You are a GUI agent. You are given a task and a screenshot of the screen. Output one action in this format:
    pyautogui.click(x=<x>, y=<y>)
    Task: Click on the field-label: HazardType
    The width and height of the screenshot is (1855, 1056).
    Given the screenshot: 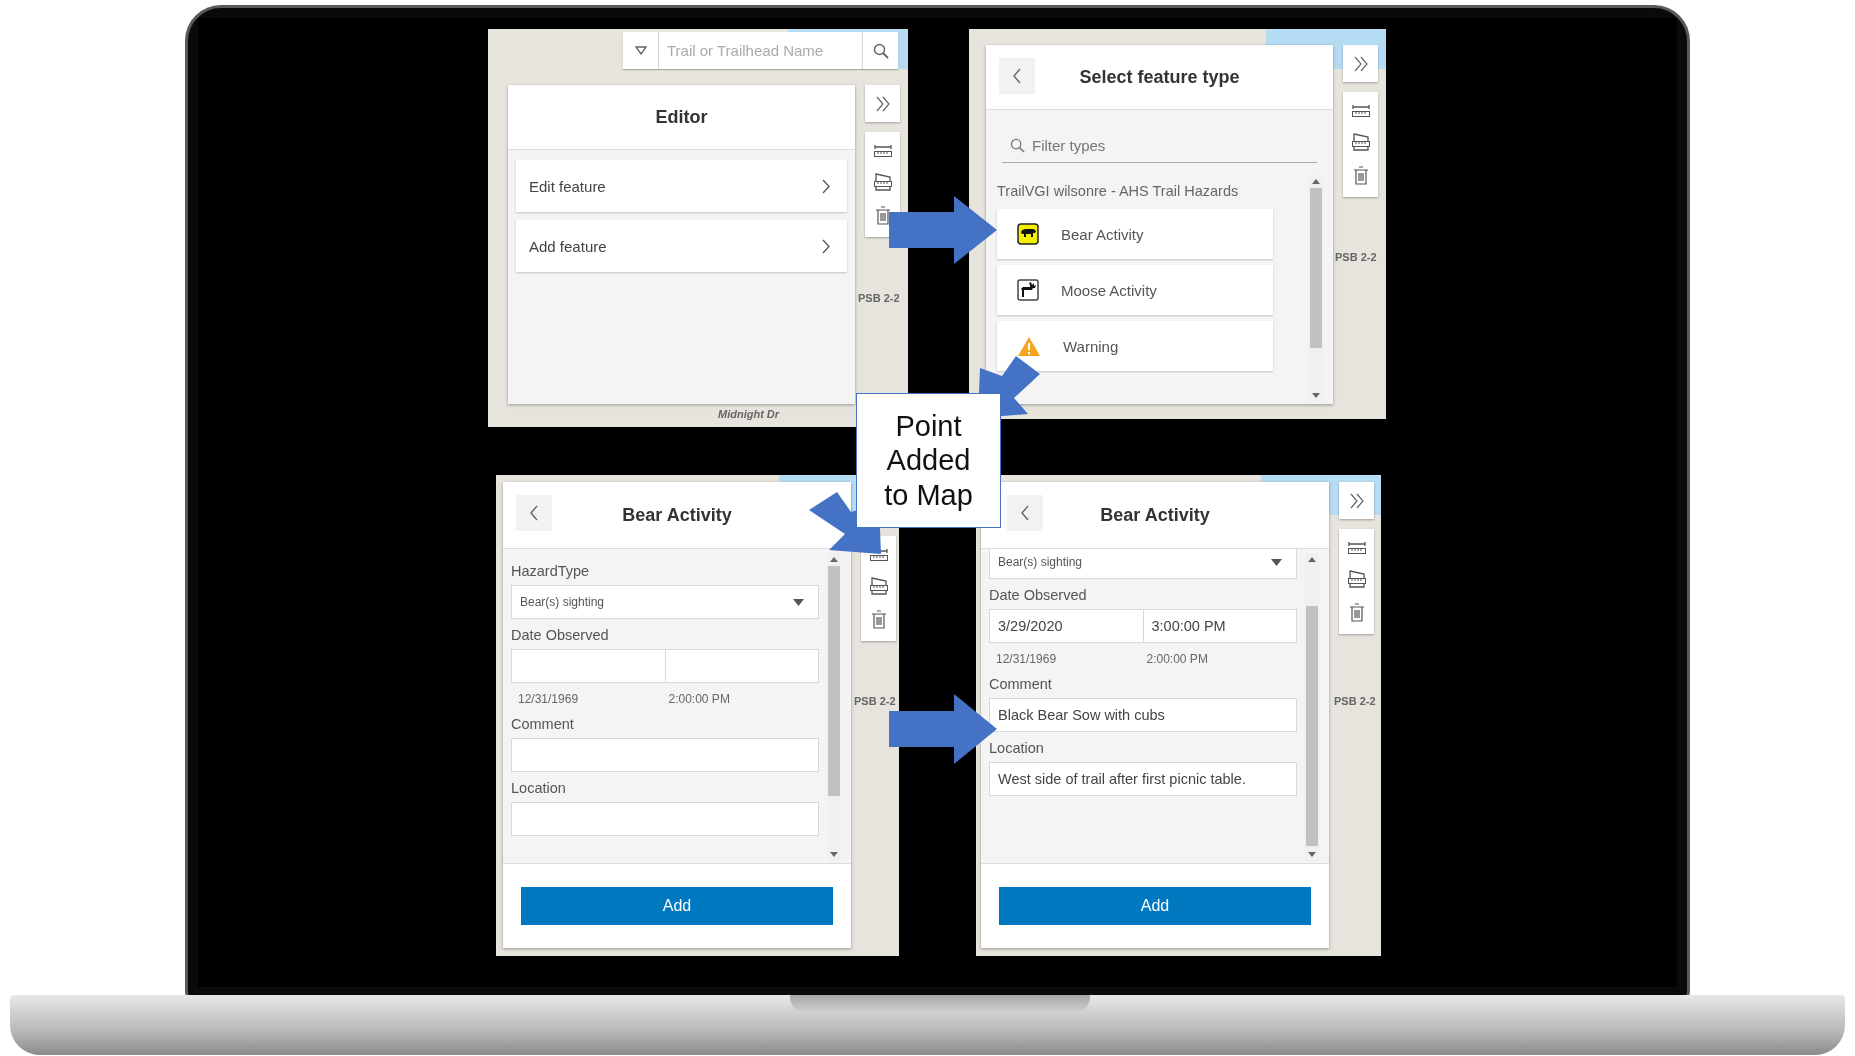 What is the action you would take?
    pyautogui.click(x=551, y=571)
    